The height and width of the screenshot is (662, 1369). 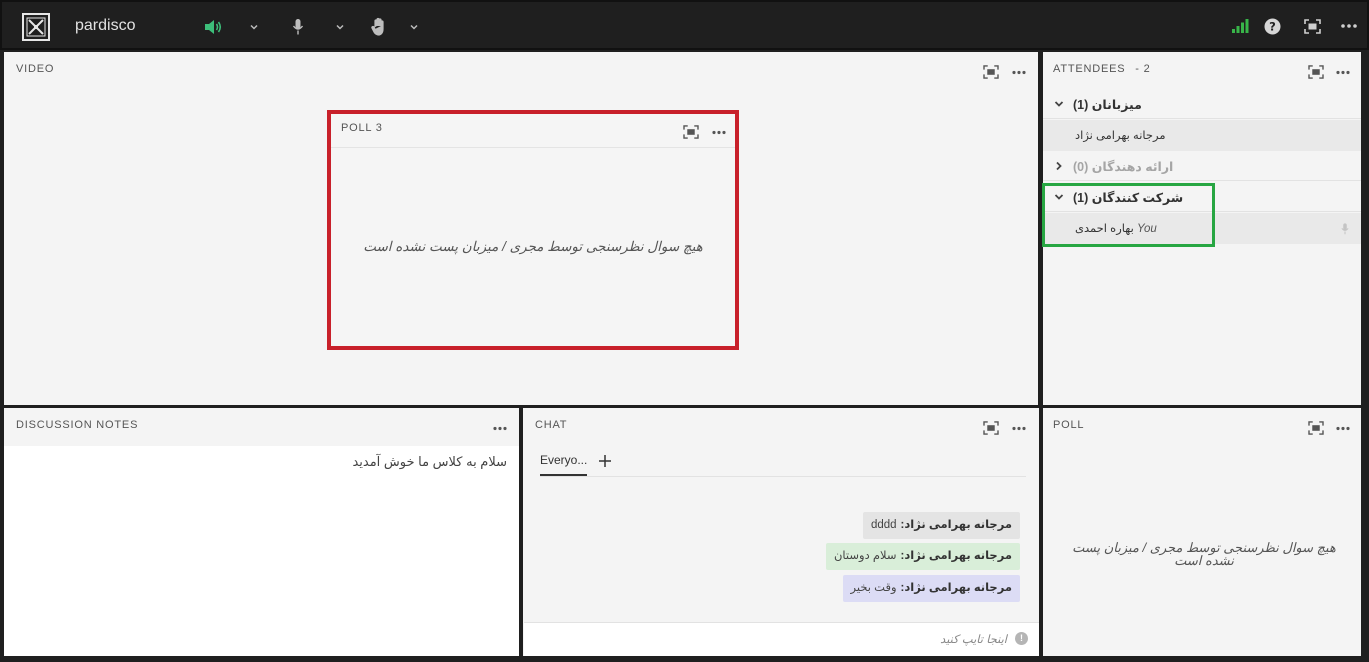 I want to click on video-fullscreen-button, so click(x=991, y=72).